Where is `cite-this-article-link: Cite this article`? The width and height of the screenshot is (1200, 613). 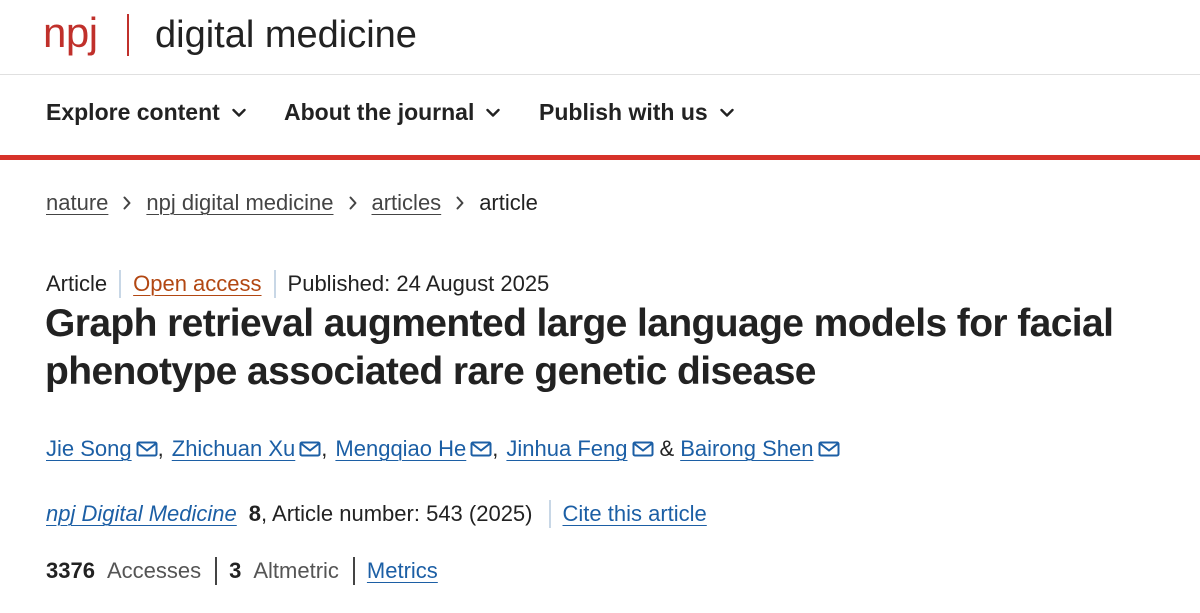
cite-this-article-link: Cite this article is located at coordinates (635, 514).